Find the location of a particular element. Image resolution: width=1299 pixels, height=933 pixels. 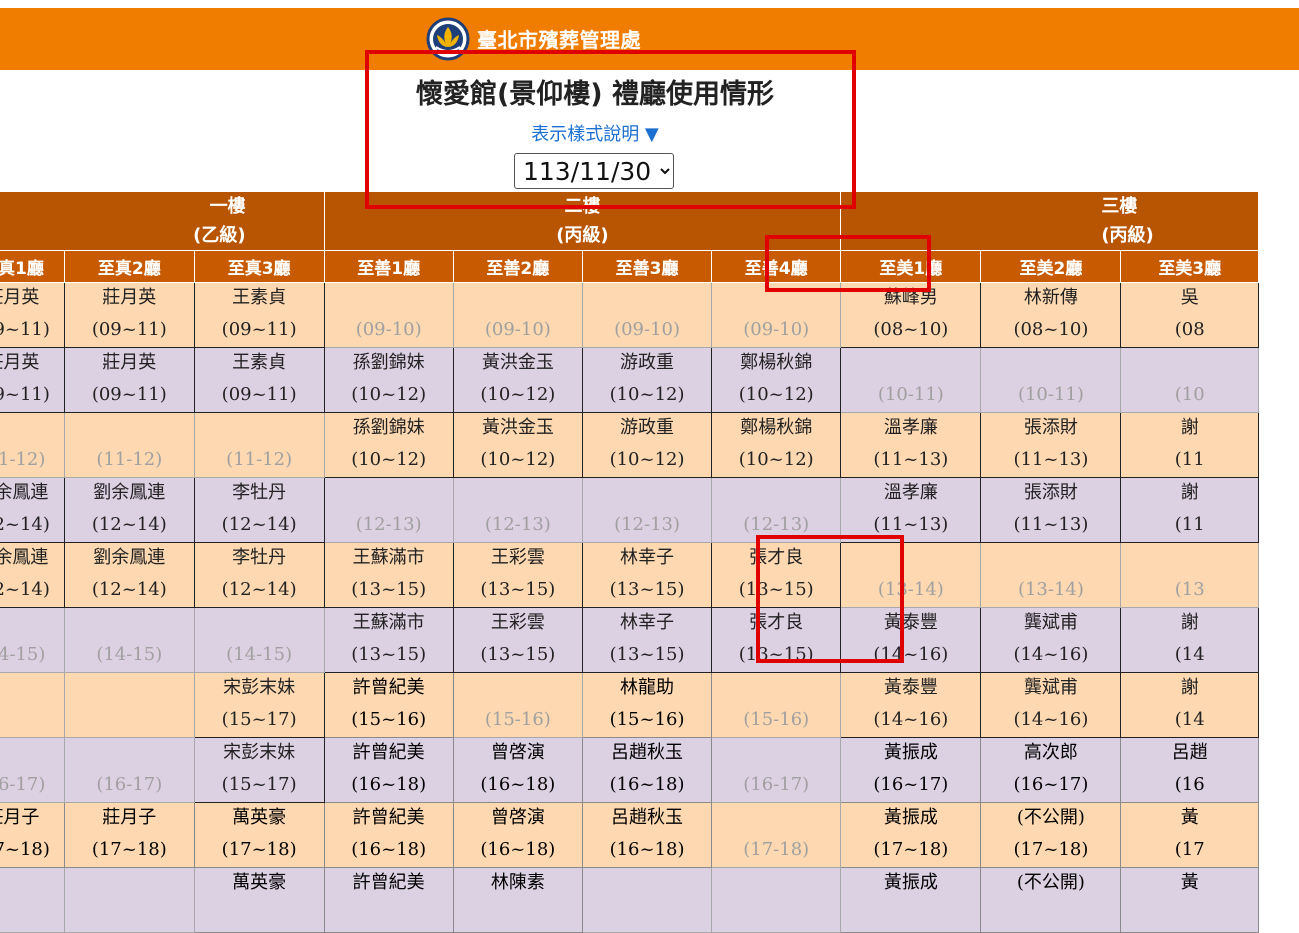

booking-cell: 吳 (08 is located at coordinates (1189, 315).